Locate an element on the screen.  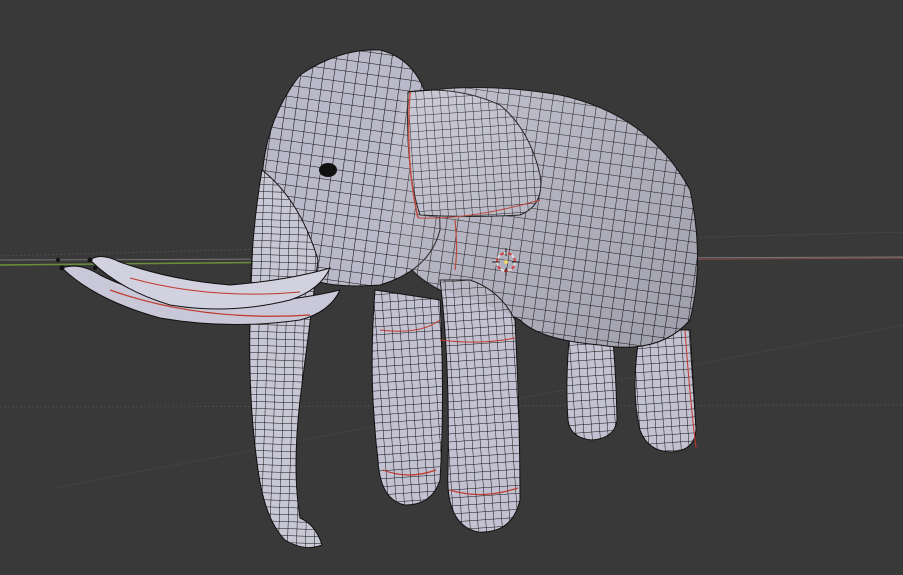
eye is located at coordinates (328, 170).